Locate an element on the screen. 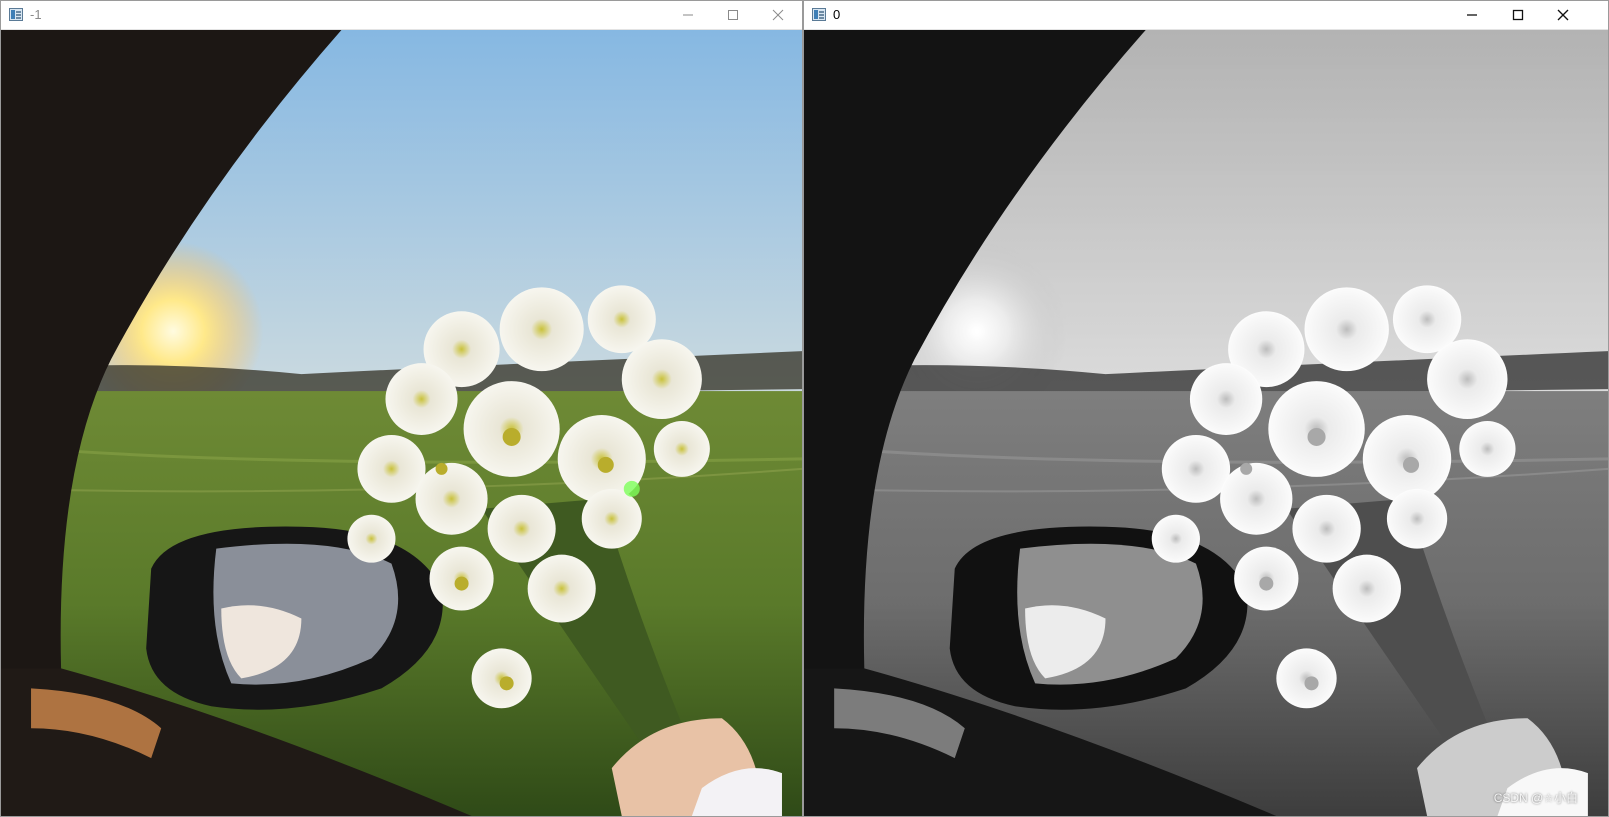 Image resolution: width=1609 pixels, height=817 pixels. title-bar: 0 is located at coordinates (1206, 15).